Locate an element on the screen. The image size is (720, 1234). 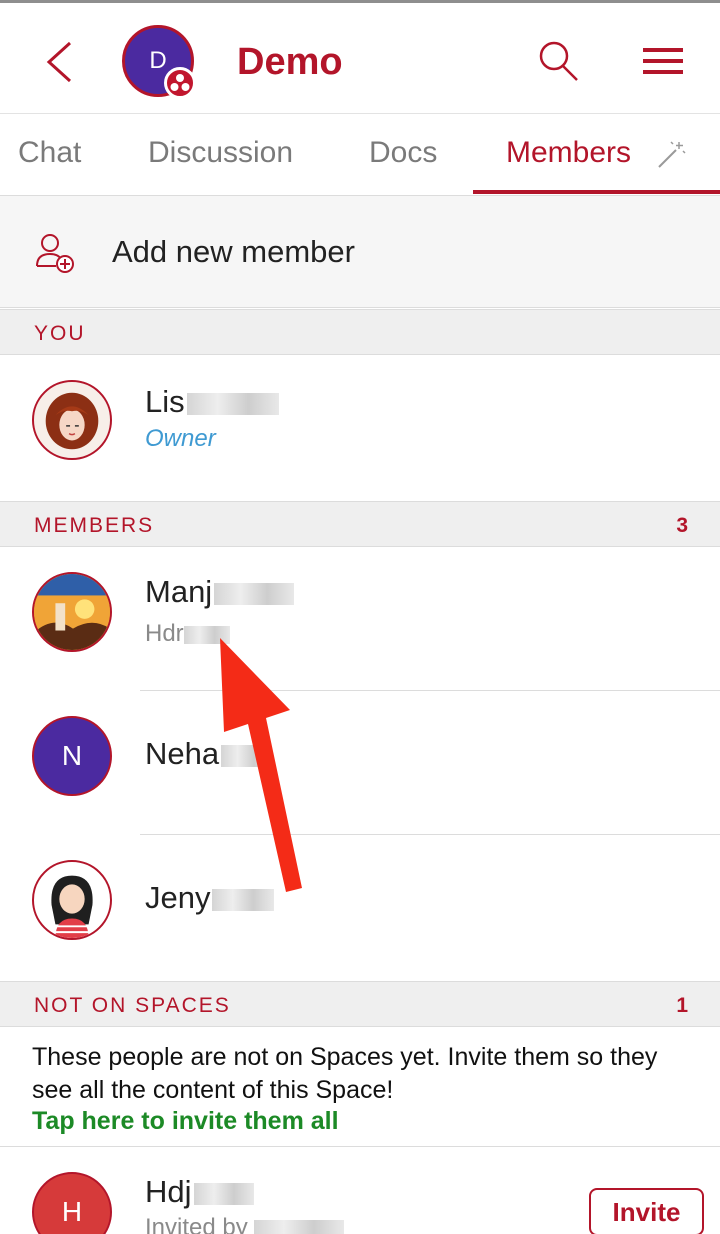
member-name-text: Manj is located at coordinates (179, 591).